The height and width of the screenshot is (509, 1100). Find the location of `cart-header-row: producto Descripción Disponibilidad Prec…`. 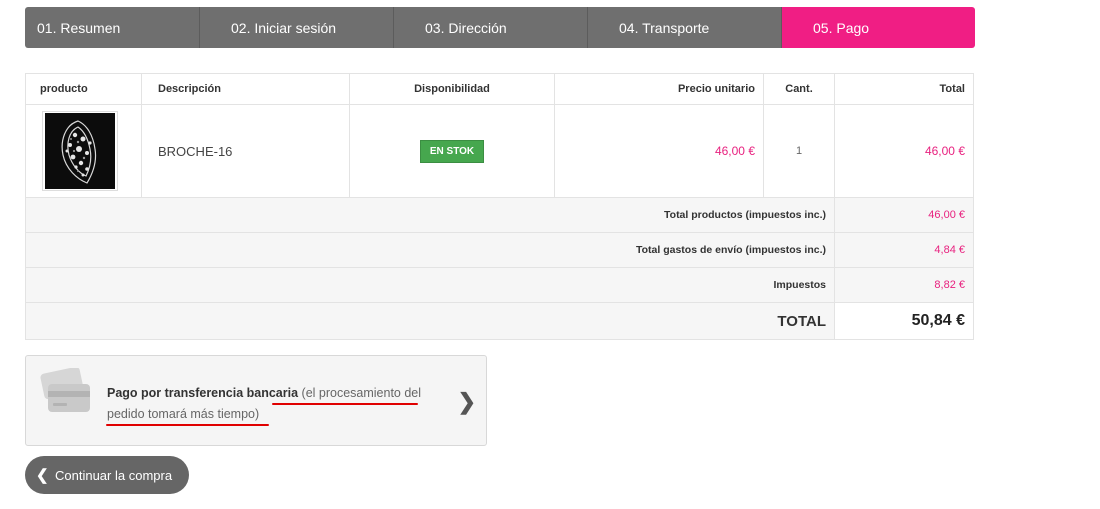

cart-header-row: producto Descripción Disponibilidad Prec… is located at coordinates (499, 89).